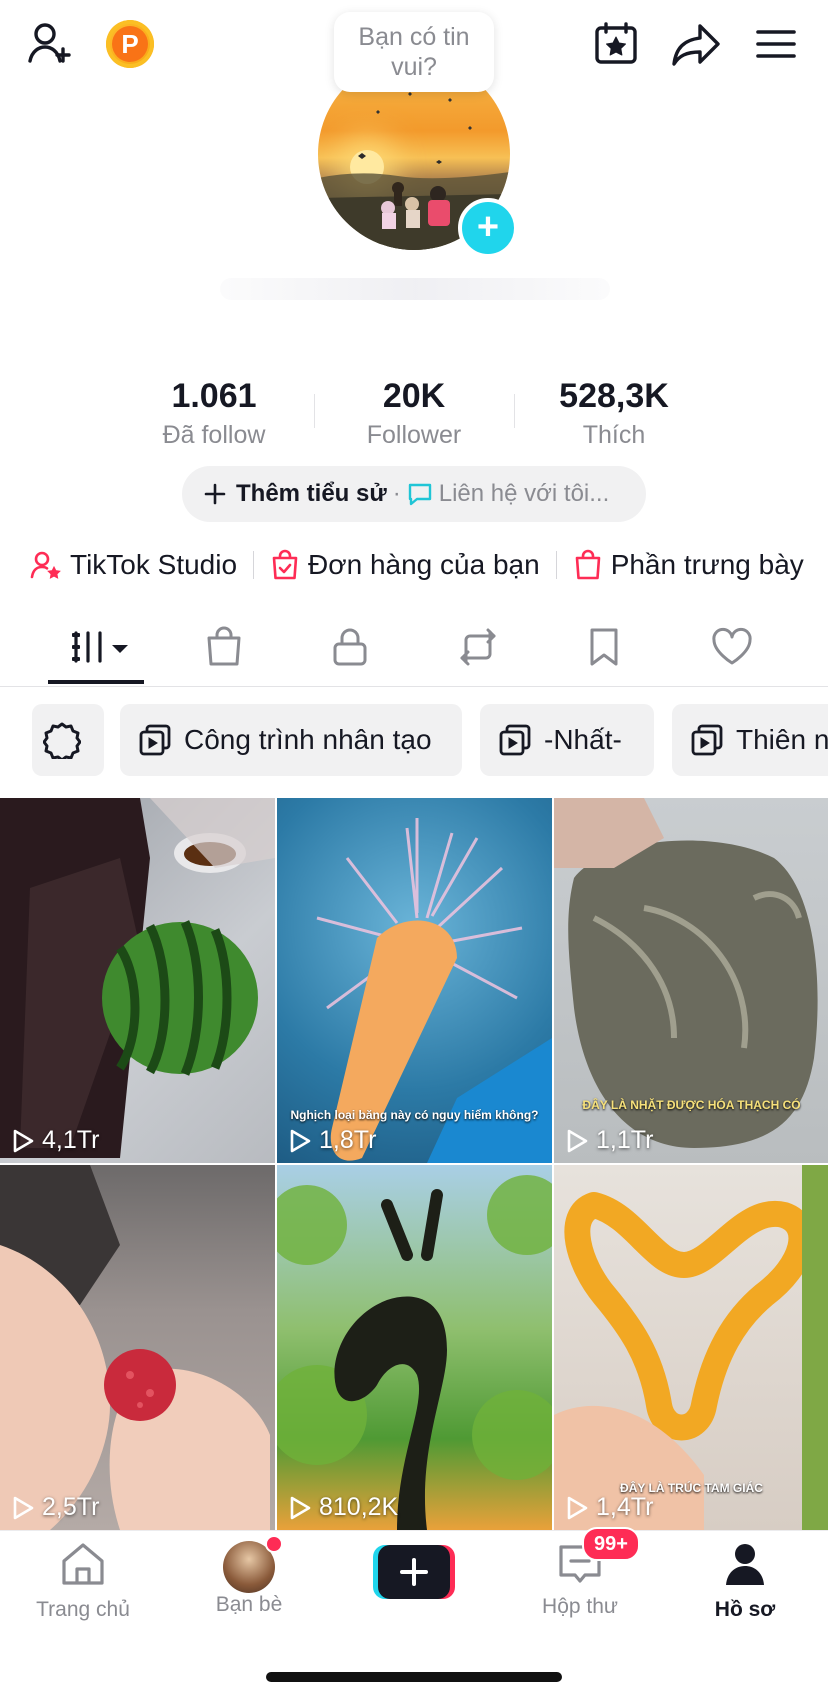  I want to click on collection-chip: Công trình nhân tạo, so click(291, 740).